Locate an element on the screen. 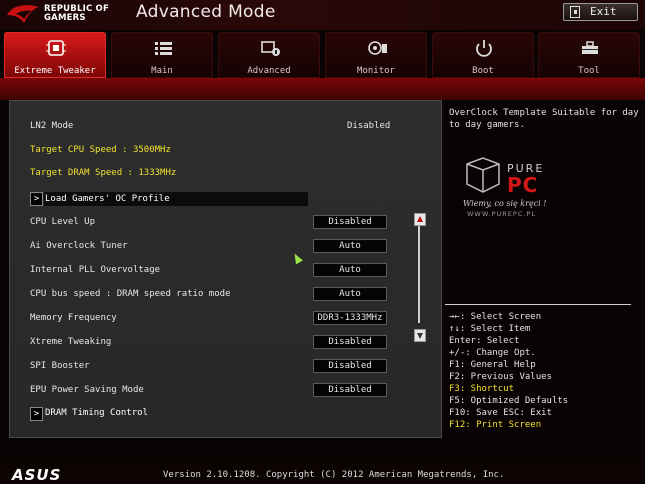 Image resolution: width=645 pixels, height=484 pixels. rog-brand-text: REPUBLIC OF GAMERS is located at coordinates (76, 14).